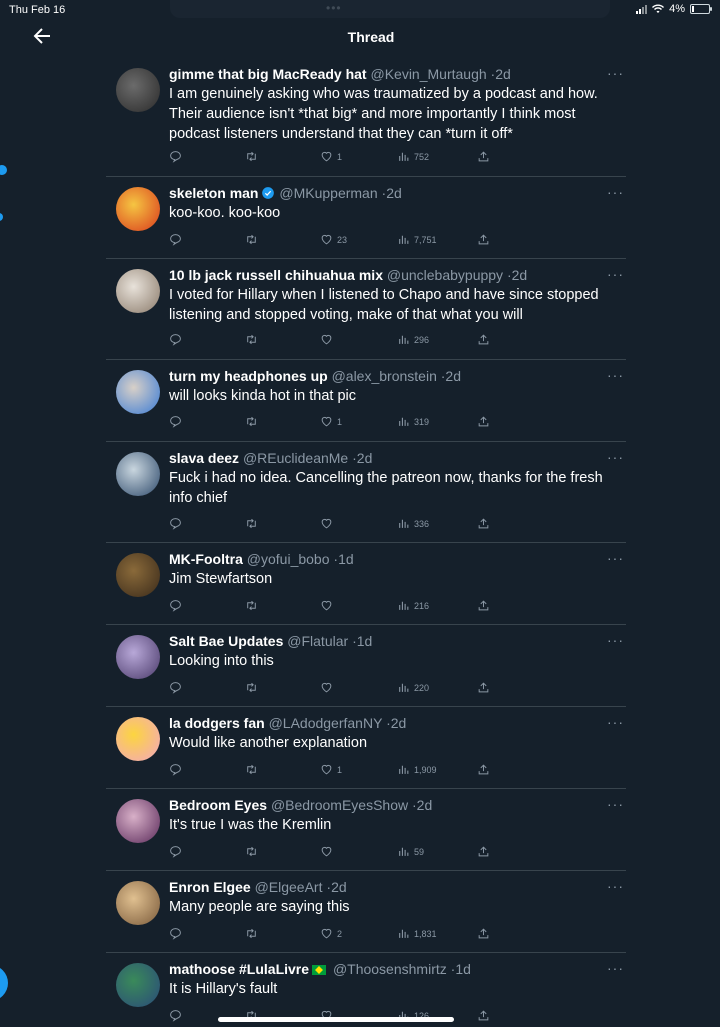  Describe the element at coordinates (410, 851) in the screenshot. I see `views-button: 59` at that location.